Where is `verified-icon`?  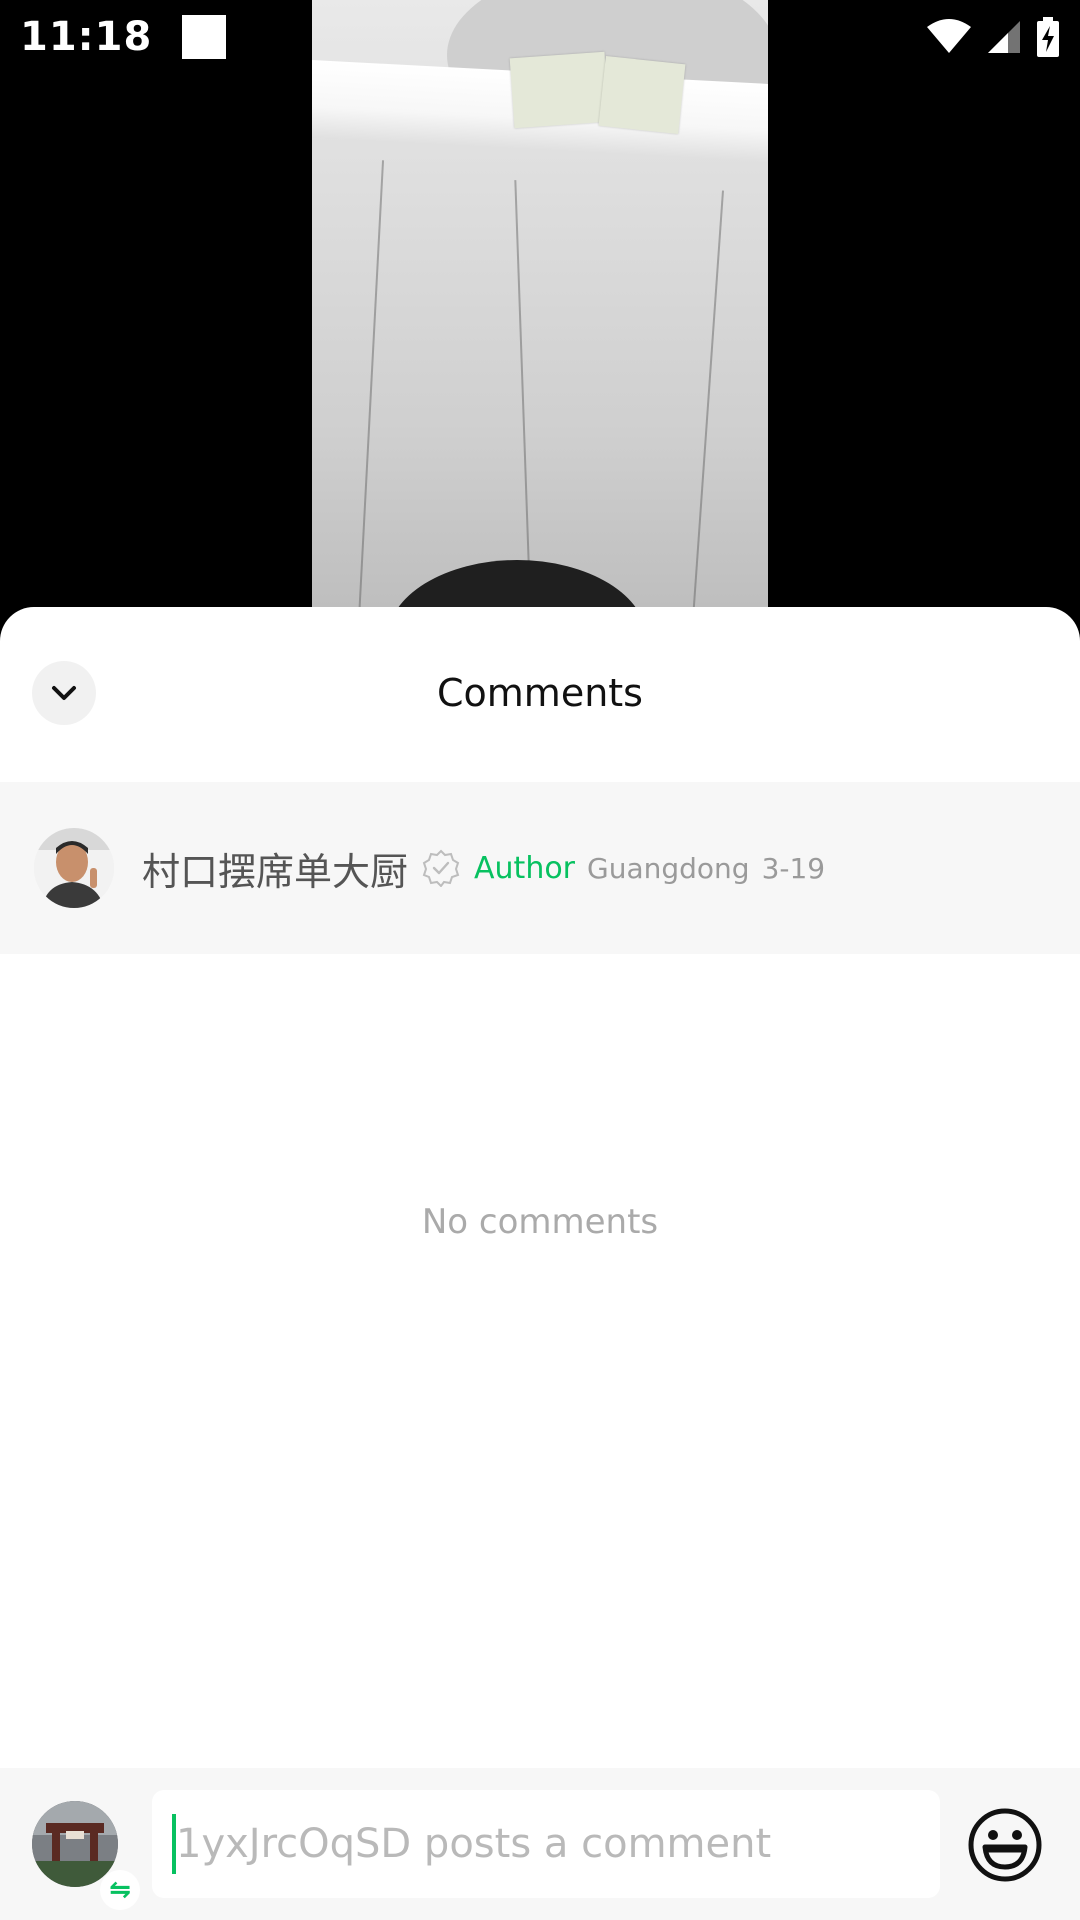 verified-icon is located at coordinates (441, 868).